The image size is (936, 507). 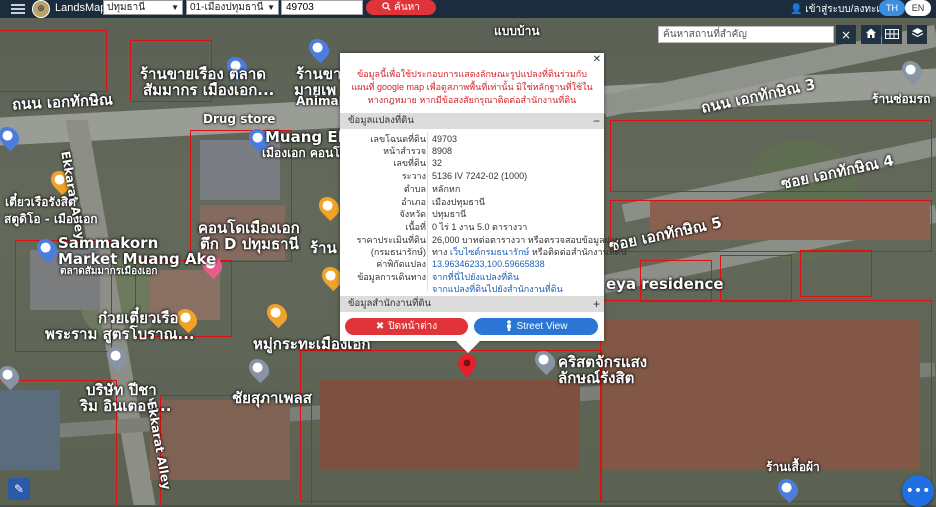 I want to click on info-text: ทาง, so click(x=441, y=252).